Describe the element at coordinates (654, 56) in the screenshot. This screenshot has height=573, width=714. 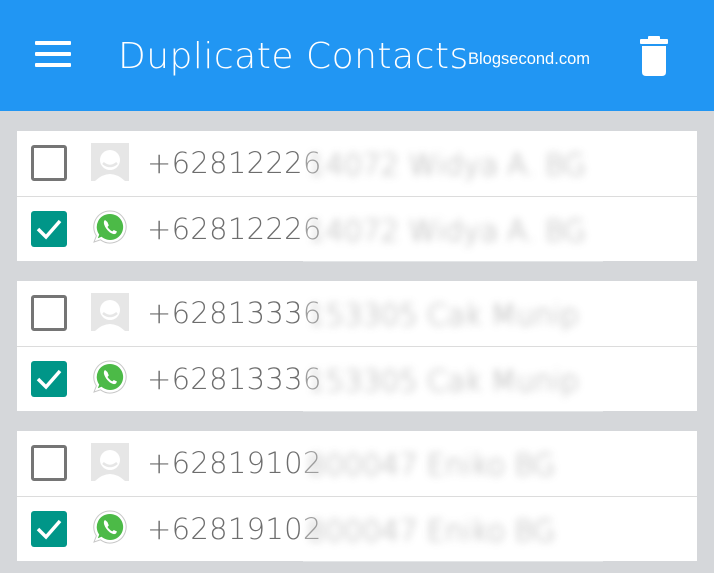
I see `trash-icon` at that location.